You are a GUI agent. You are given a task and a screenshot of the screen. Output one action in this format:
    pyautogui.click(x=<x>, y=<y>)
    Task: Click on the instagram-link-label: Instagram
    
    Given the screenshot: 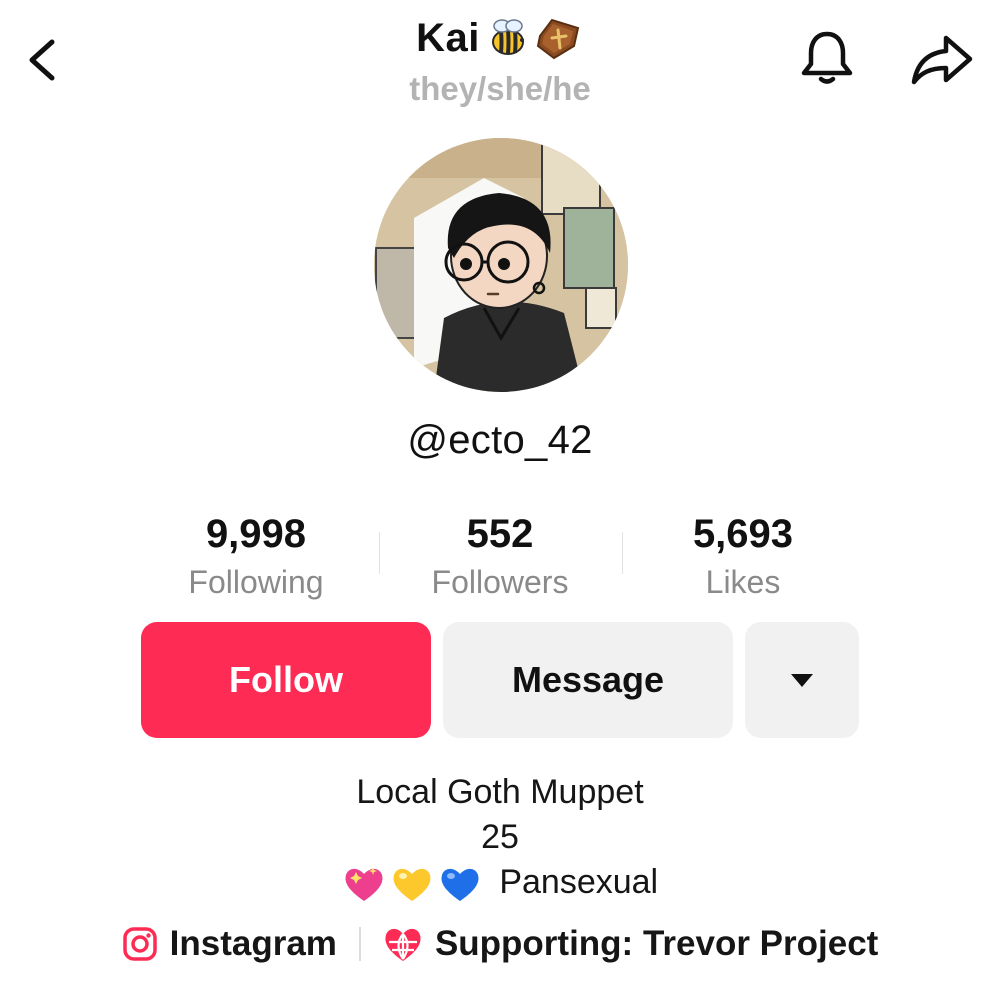 What is the action you would take?
    pyautogui.click(x=253, y=943)
    